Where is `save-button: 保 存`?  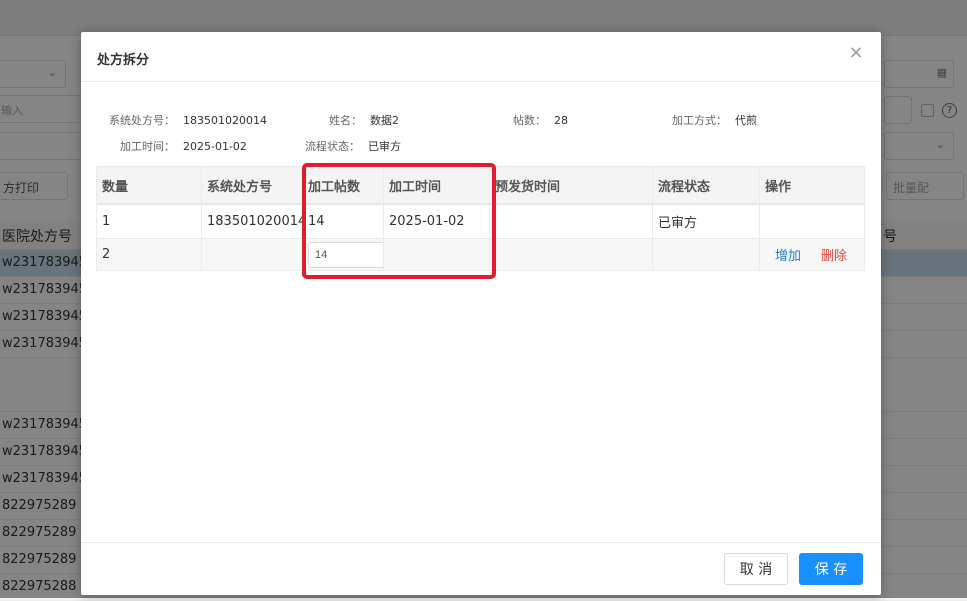 save-button: 保 存 is located at coordinates (831, 569).